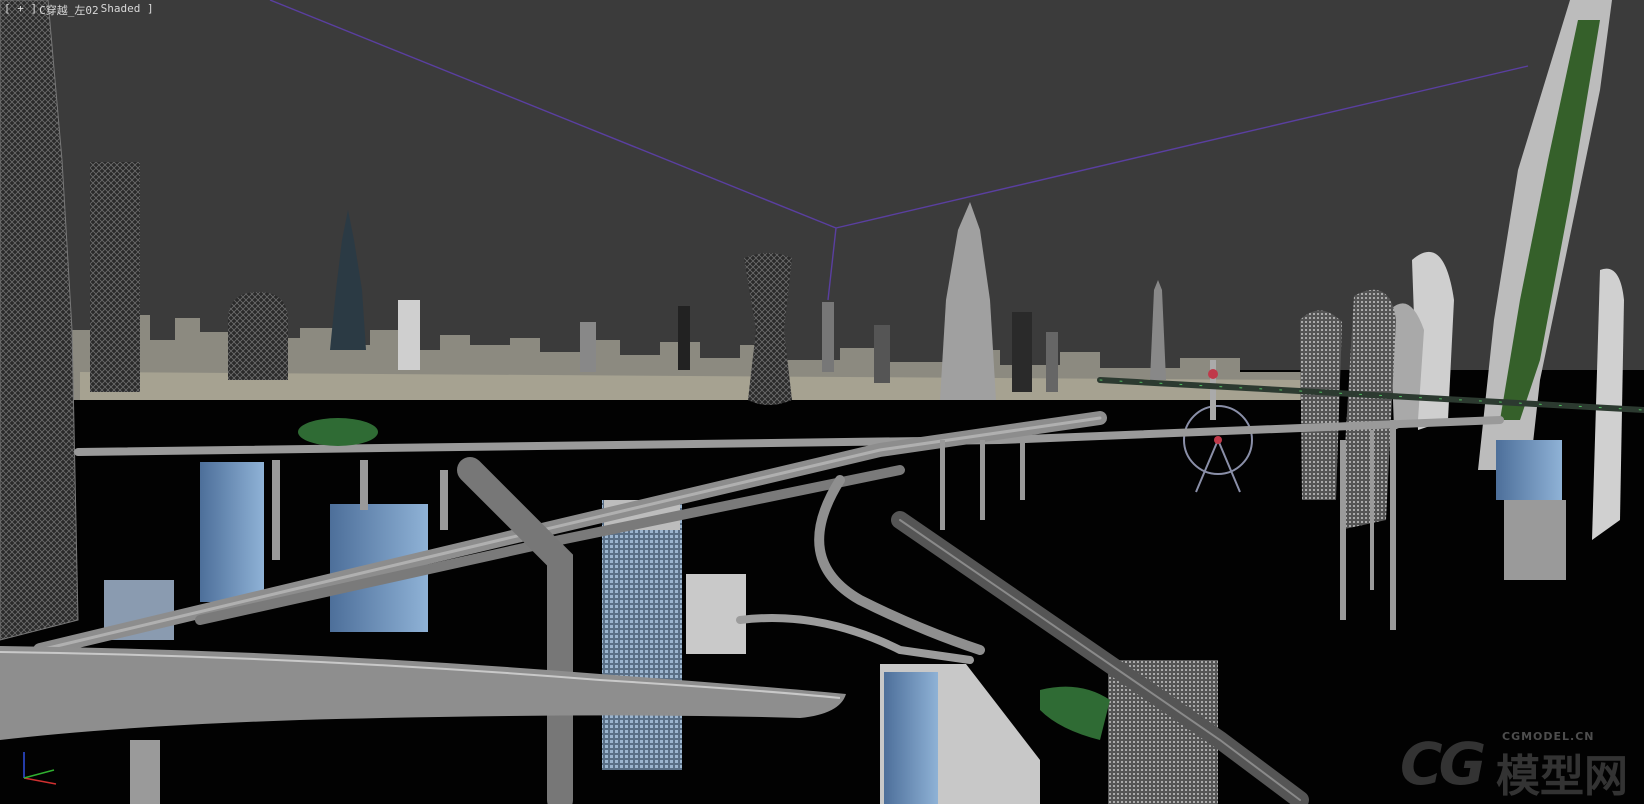 Image resolution: width=1644 pixels, height=804 pixels. What do you see at coordinates (20, 10) in the screenshot?
I see `viewport-general-menu: [ + ]` at bounding box center [20, 10].